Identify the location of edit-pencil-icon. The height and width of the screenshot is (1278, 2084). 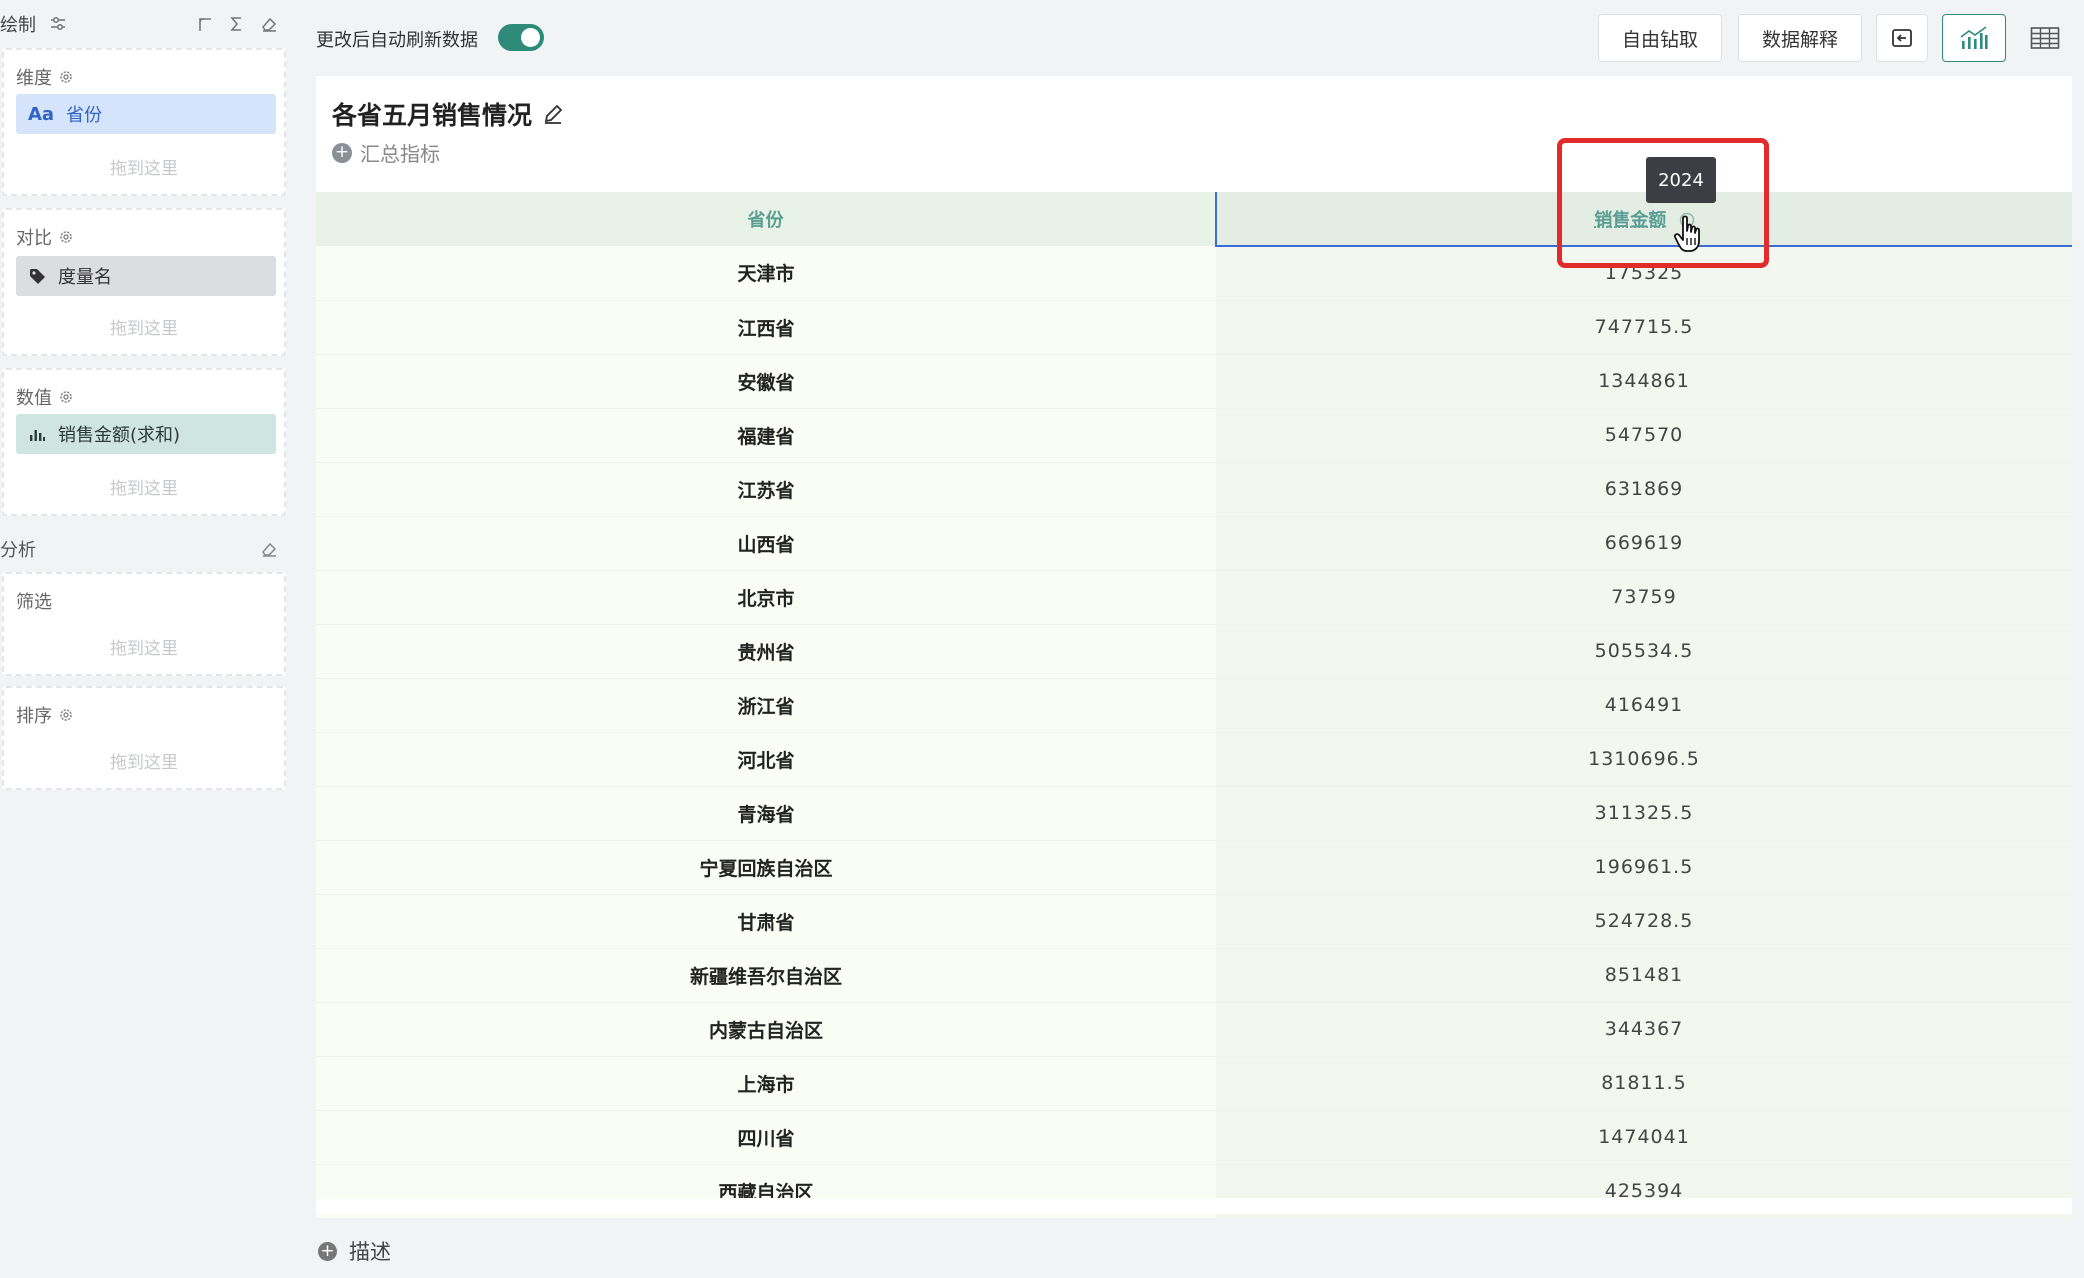
(553, 114).